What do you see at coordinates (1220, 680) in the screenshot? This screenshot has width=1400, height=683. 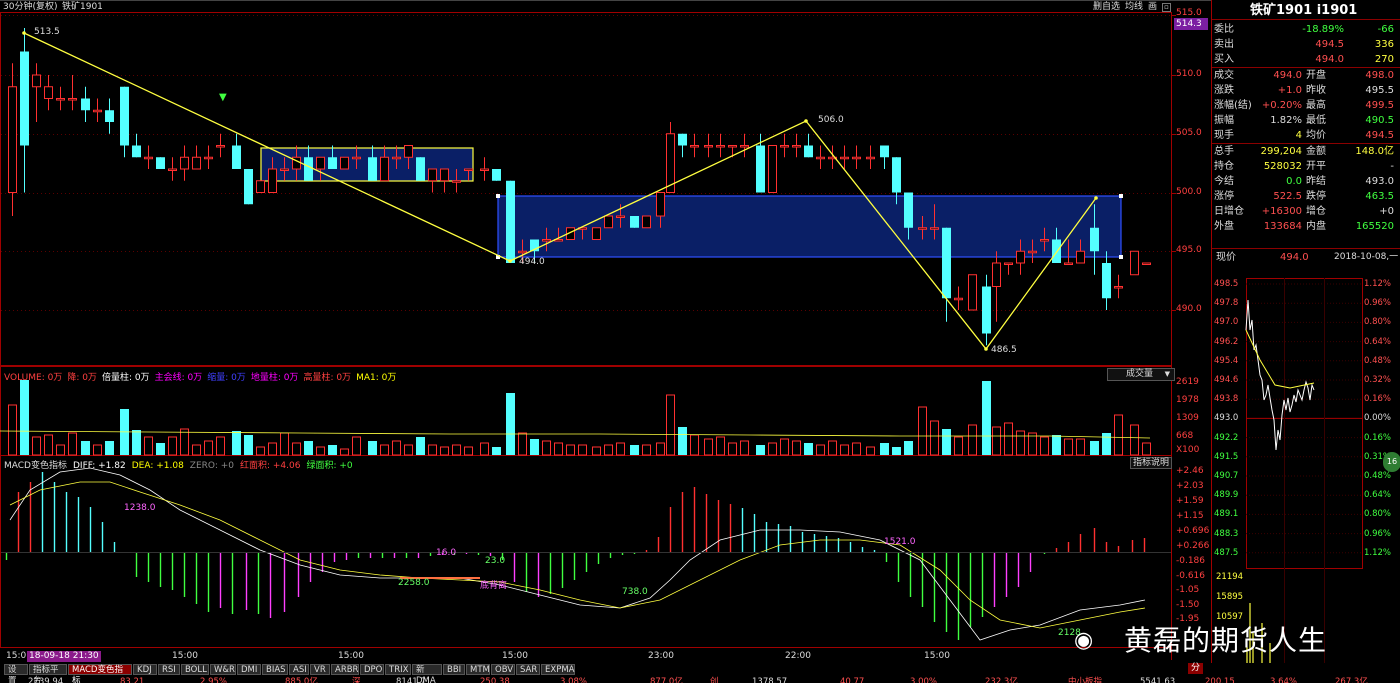 I see `status-value: 200.15` at bounding box center [1220, 680].